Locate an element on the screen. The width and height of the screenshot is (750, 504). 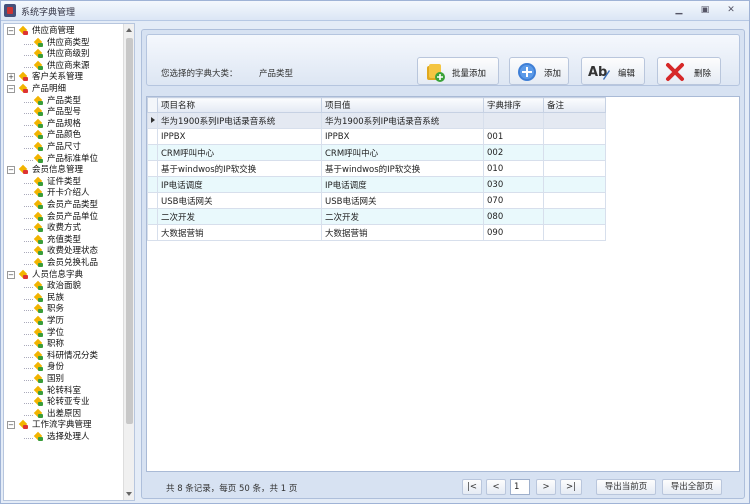
table-row: 大数据营销 大数据营销 090 is located at coordinates (376, 232).